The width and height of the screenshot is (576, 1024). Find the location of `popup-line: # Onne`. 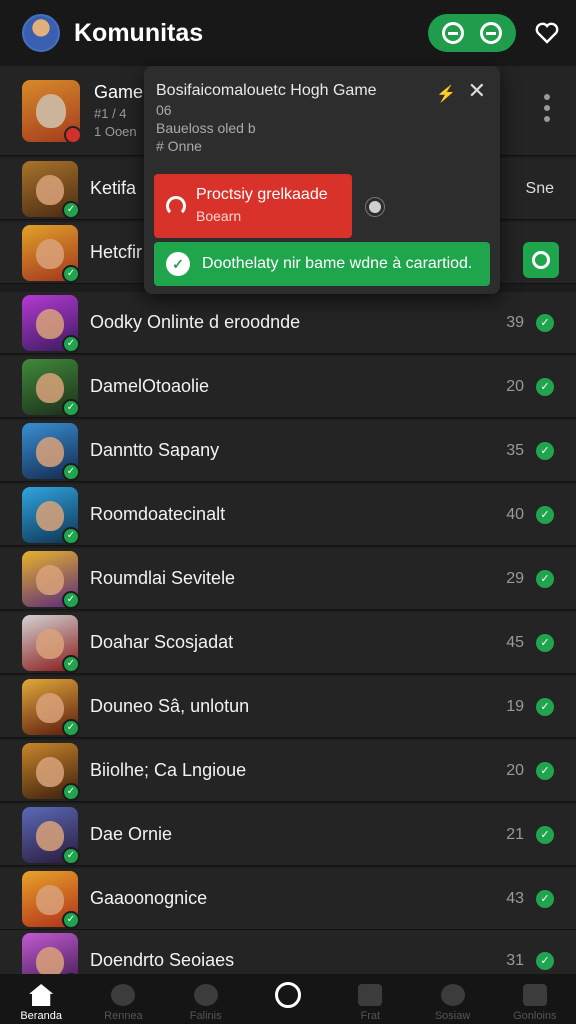

popup-line: # Onne is located at coordinates (179, 146).